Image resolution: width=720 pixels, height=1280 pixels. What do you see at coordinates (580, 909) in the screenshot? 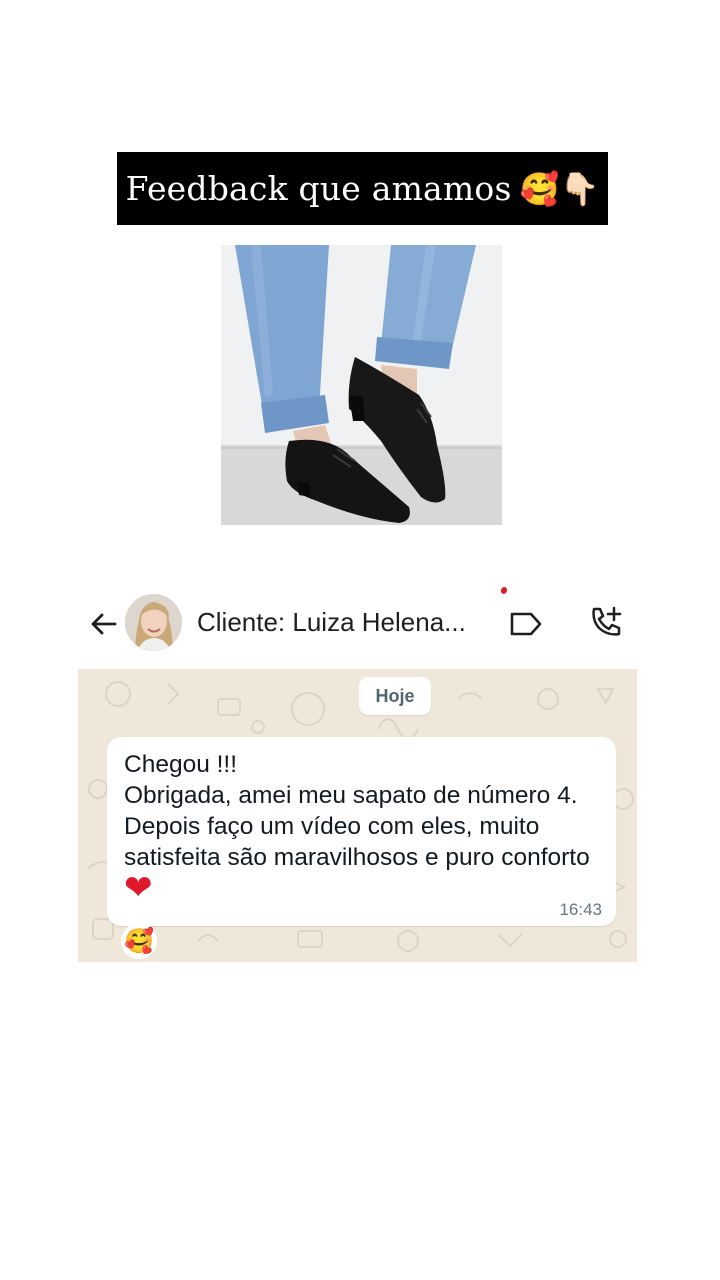
I see `message-time: 16:43` at bounding box center [580, 909].